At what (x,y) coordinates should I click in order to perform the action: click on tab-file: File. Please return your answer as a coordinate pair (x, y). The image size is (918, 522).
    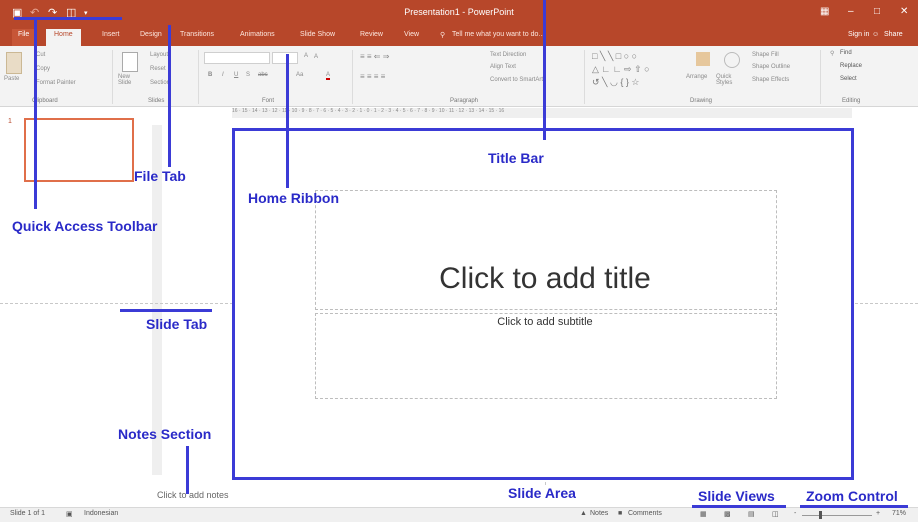
    Looking at the image, I should click on (24, 37).